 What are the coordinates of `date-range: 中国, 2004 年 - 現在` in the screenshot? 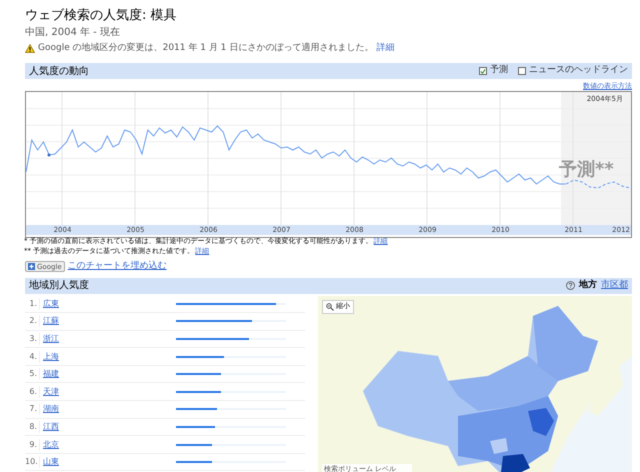 It's located at (73, 32).